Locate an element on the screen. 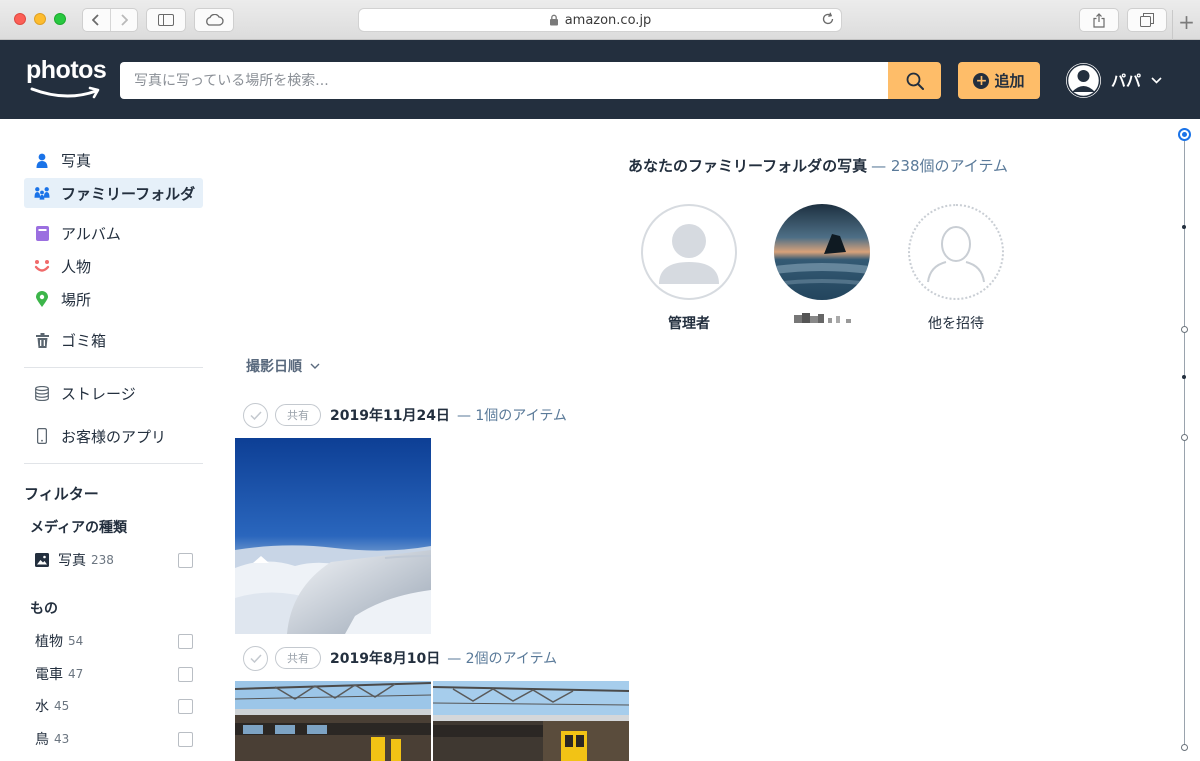  image-icon is located at coordinates (42, 560).